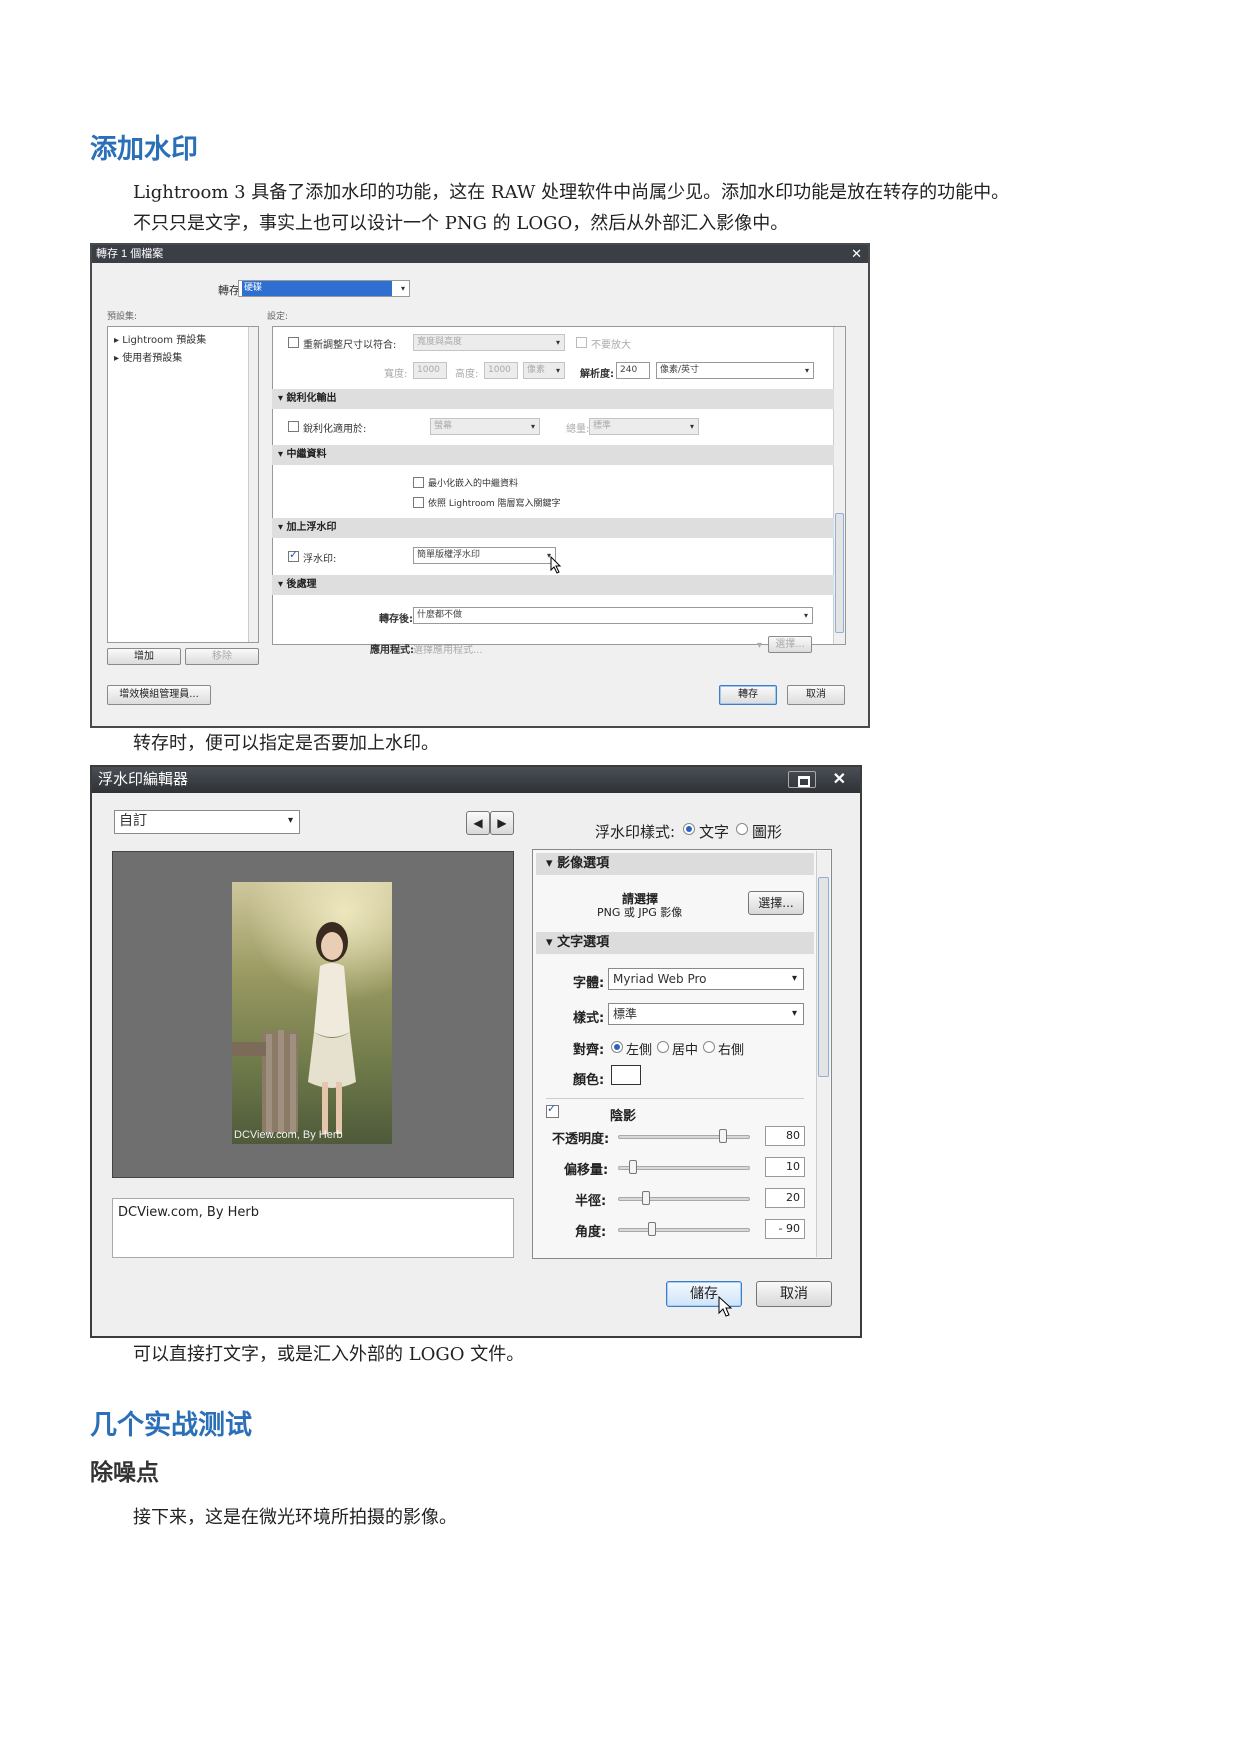 This screenshot has width=1241, height=1754. I want to click on shadow-checkbox, so click(552, 1110).